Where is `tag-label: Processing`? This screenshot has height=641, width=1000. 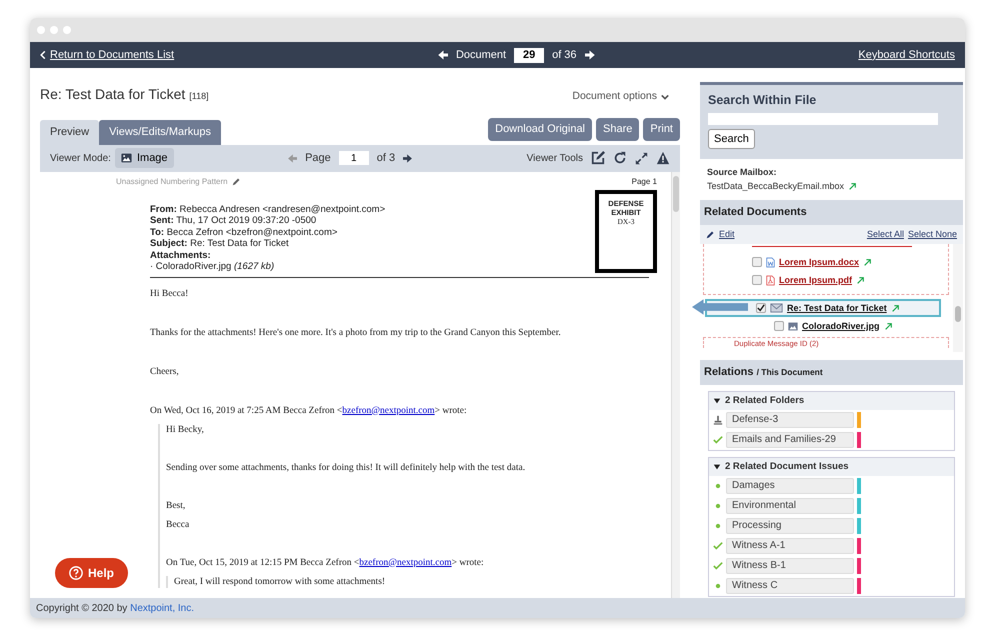 tag-label: Processing is located at coordinates (790, 526).